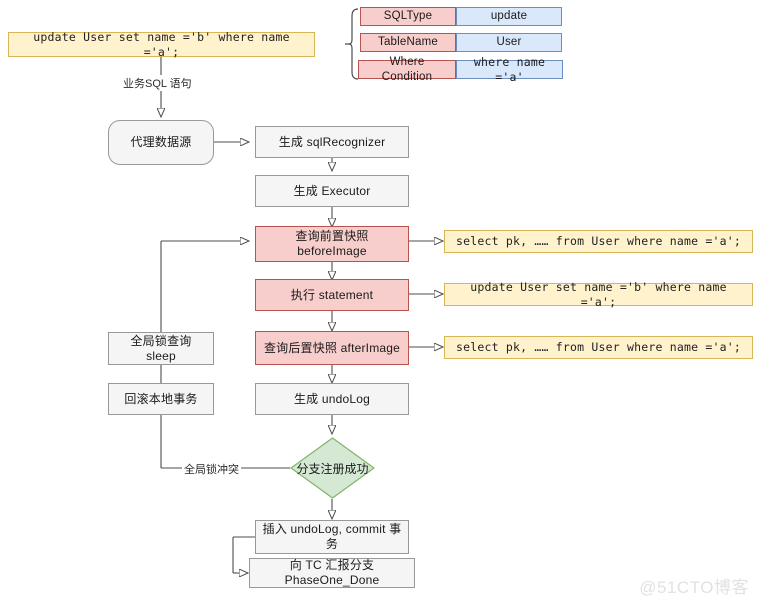  What do you see at coordinates (407, 69) in the screenshot?
I see `sql-table-key-where-condition: Where Condition` at bounding box center [407, 69].